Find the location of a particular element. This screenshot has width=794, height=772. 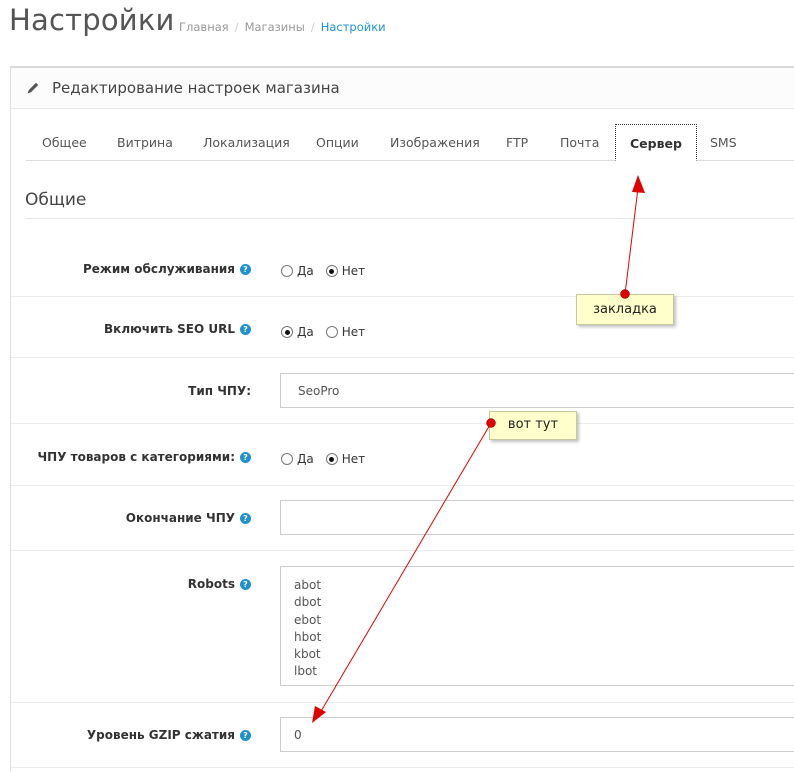

maintenance-label: Режим обслуживания? is located at coordinates (167, 269).